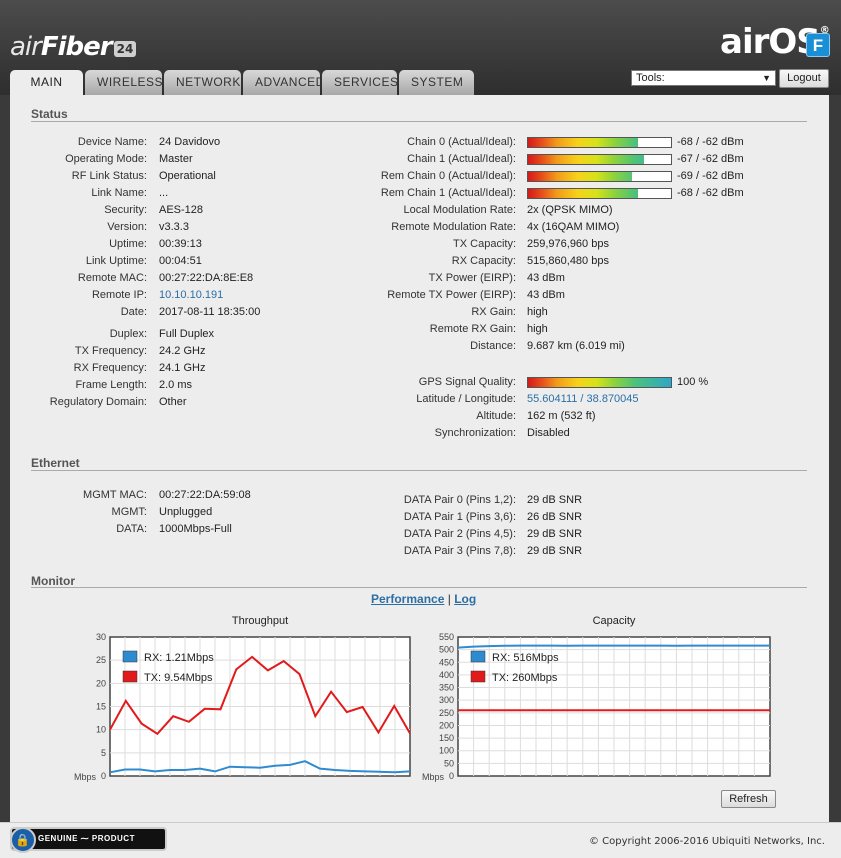  Describe the element at coordinates (710, 193) in the screenshot. I see `chain-3-value: -68 / -62 dBm` at that location.